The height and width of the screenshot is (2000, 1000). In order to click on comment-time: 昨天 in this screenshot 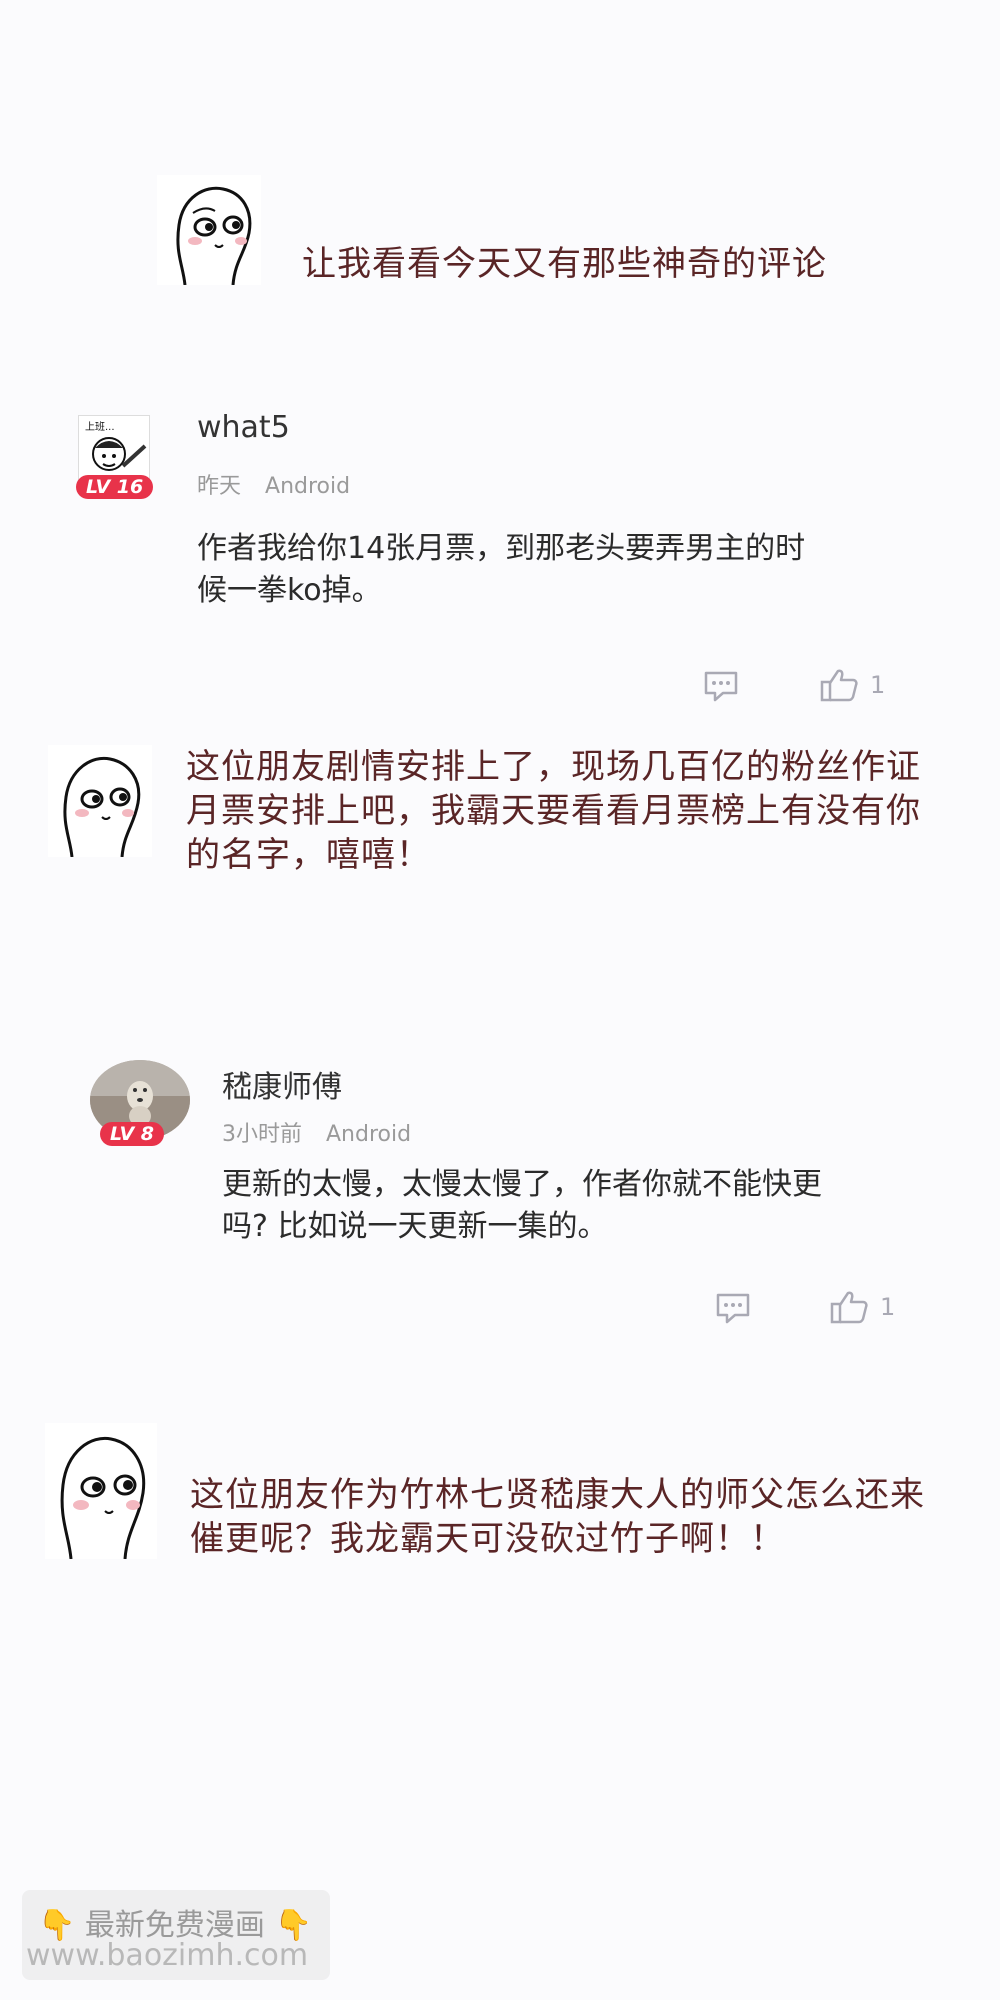, I will do `click(219, 486)`.